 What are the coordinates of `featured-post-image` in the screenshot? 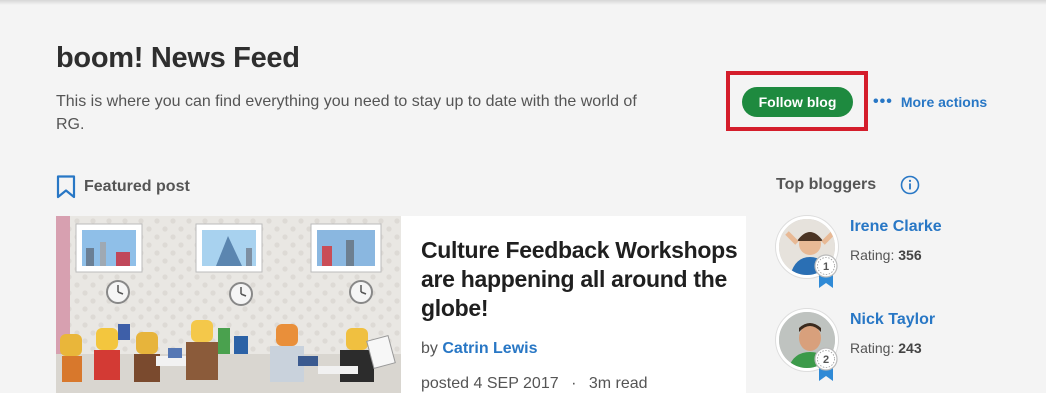 It's located at (228, 304).